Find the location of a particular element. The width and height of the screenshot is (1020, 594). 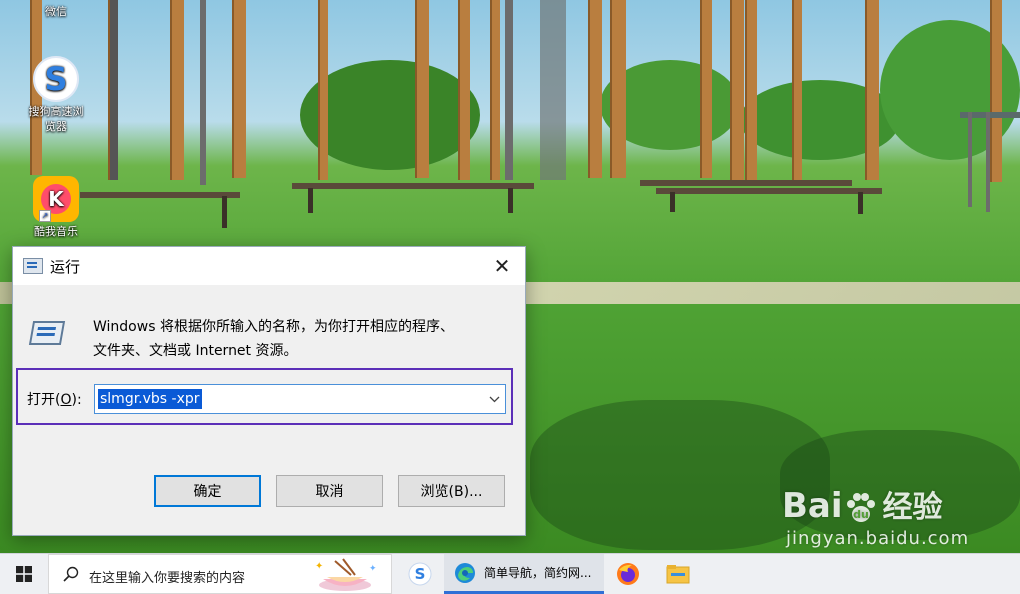

search-placeholder: 在这里输入你要搜索的内容 is located at coordinates (167, 578).